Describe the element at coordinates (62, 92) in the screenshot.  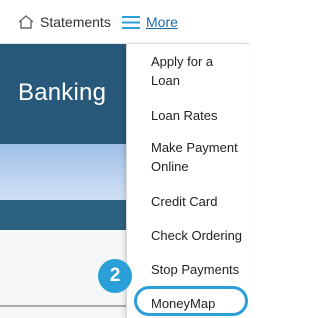
I see `hero-title: Banking` at that location.